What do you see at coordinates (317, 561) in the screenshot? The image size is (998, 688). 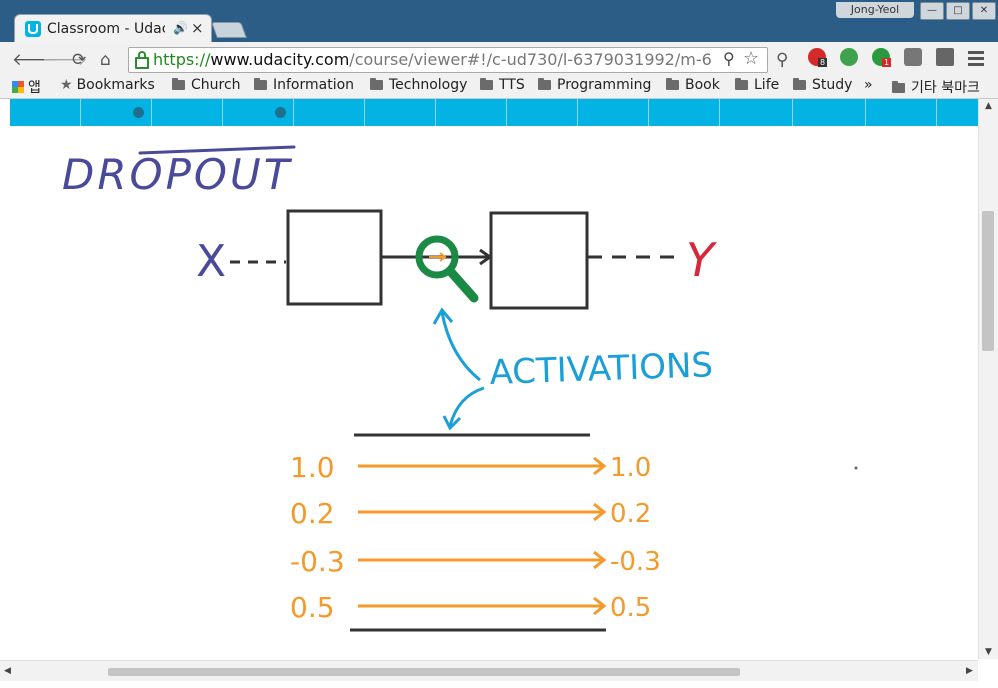 I see `activation-input-value: -0.3` at bounding box center [317, 561].